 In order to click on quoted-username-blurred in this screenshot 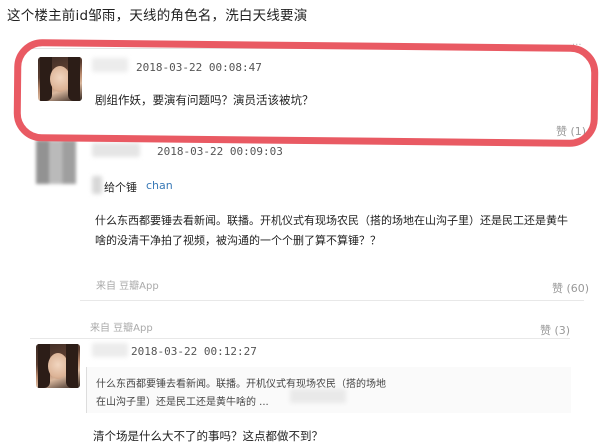, I will do `click(318, 396)`.